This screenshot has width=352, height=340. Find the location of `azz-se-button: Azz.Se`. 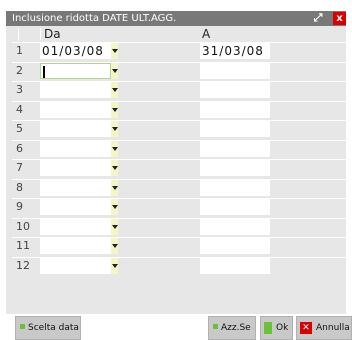

azz-se-button: Azz.Se is located at coordinates (232, 328).